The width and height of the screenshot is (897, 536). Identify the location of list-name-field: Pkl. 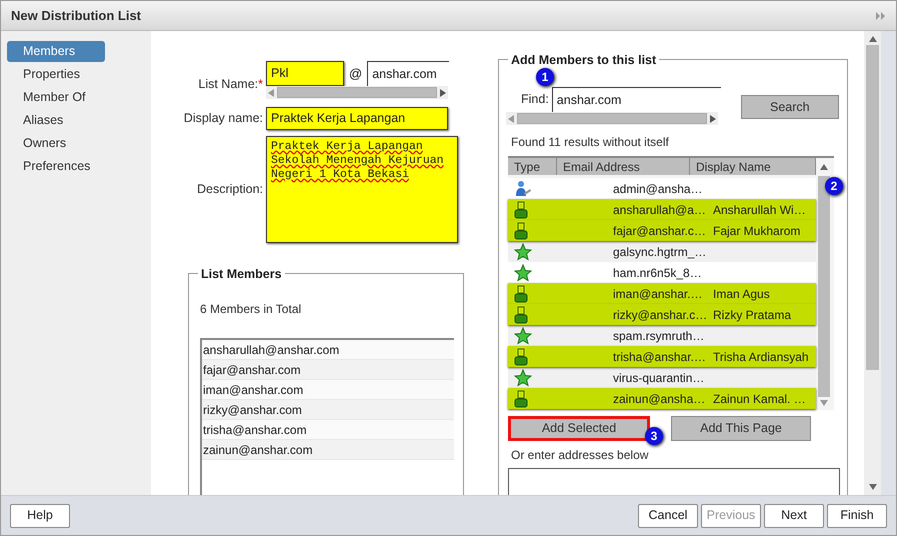
(305, 73).